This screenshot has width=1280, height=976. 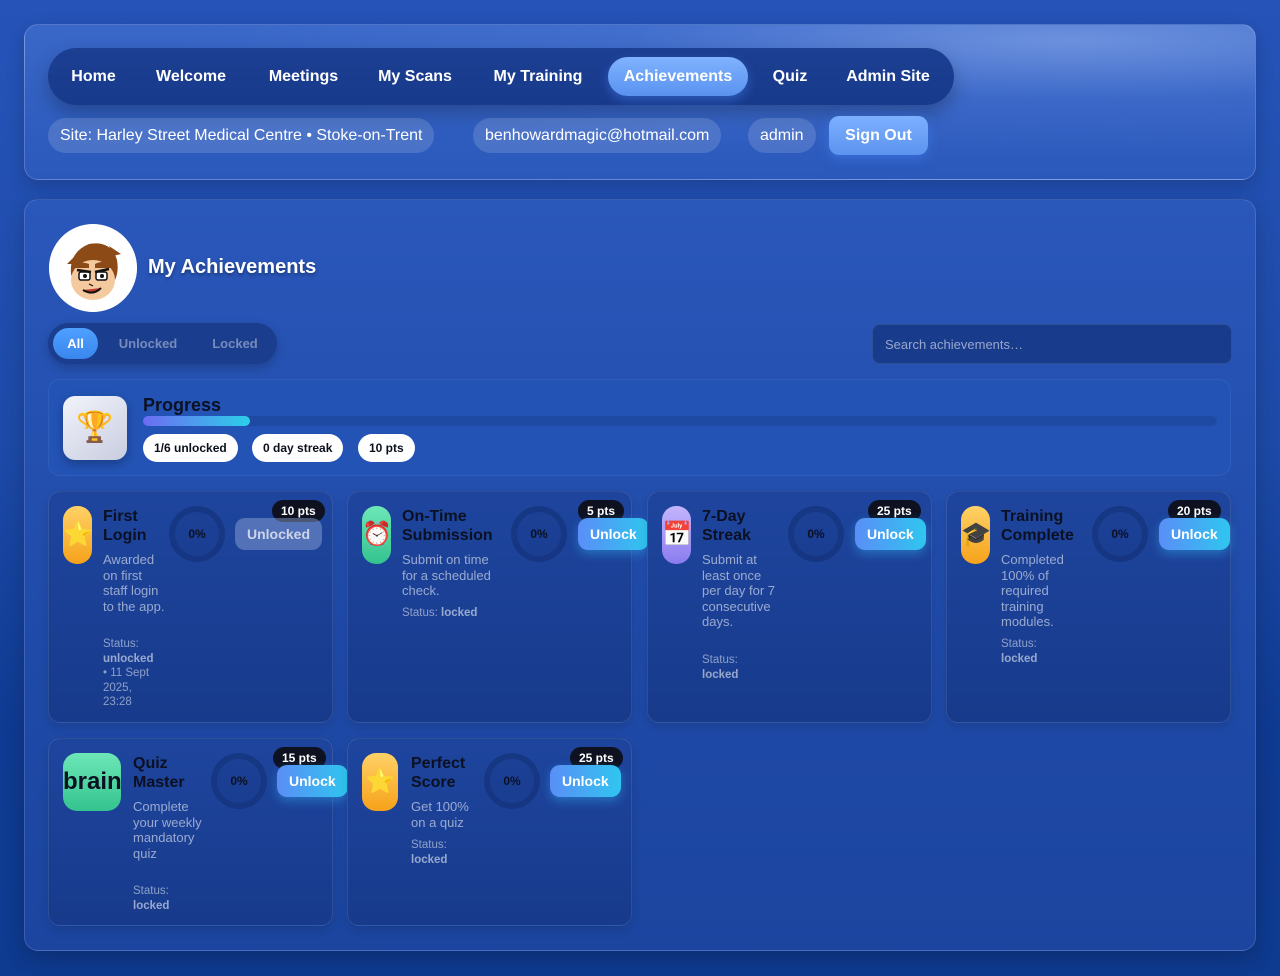 What do you see at coordinates (376, 535) in the screenshot?
I see `alarm-clock-icon: ⏰` at bounding box center [376, 535].